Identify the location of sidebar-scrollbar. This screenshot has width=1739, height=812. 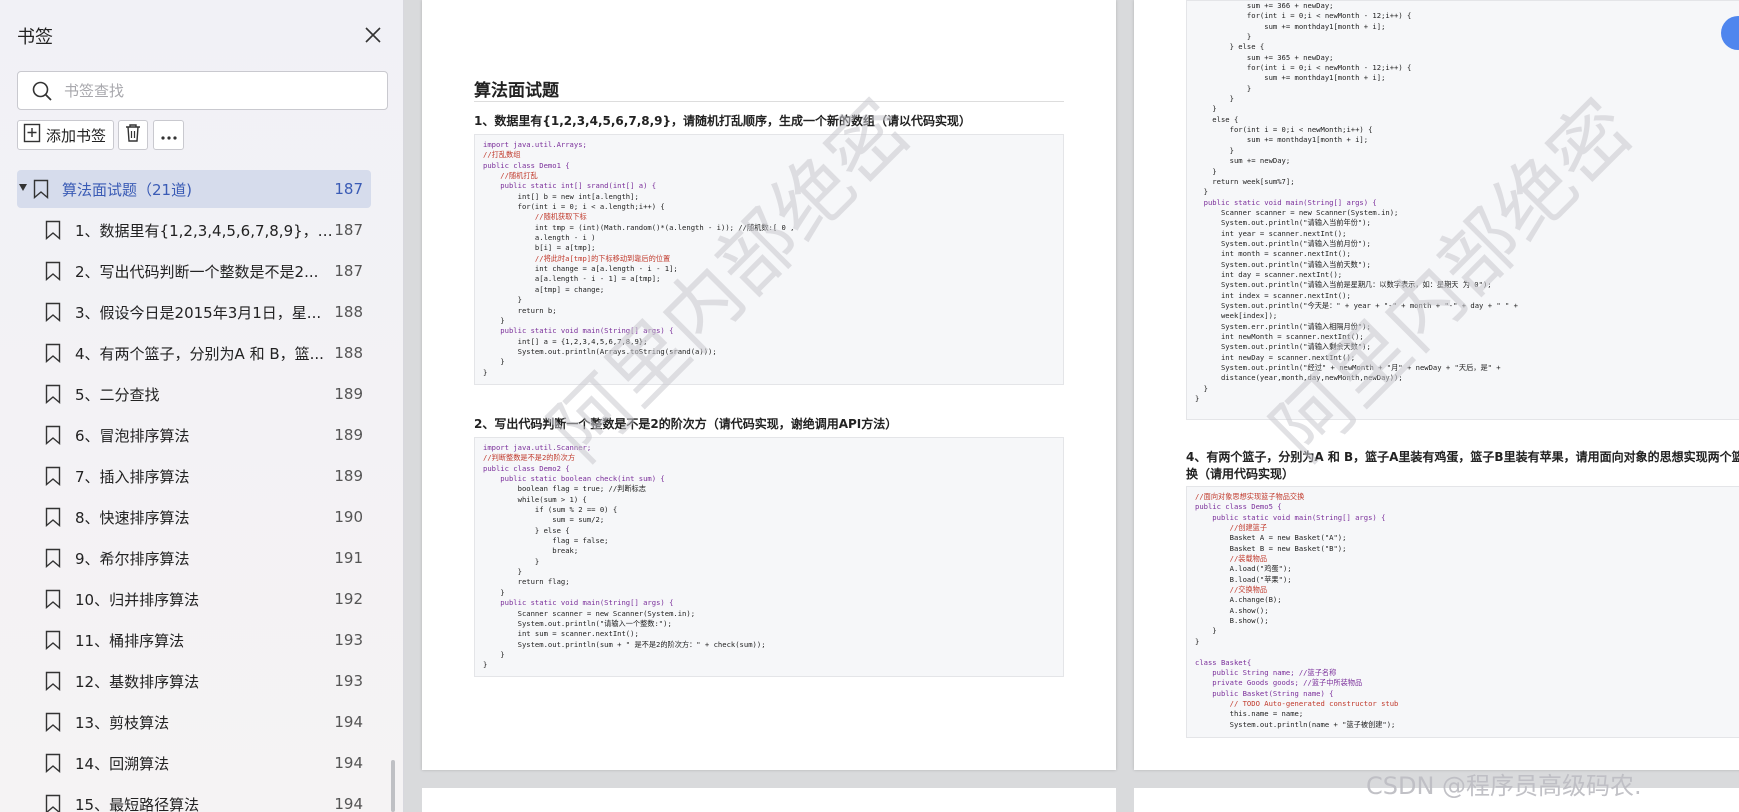
(393, 786).